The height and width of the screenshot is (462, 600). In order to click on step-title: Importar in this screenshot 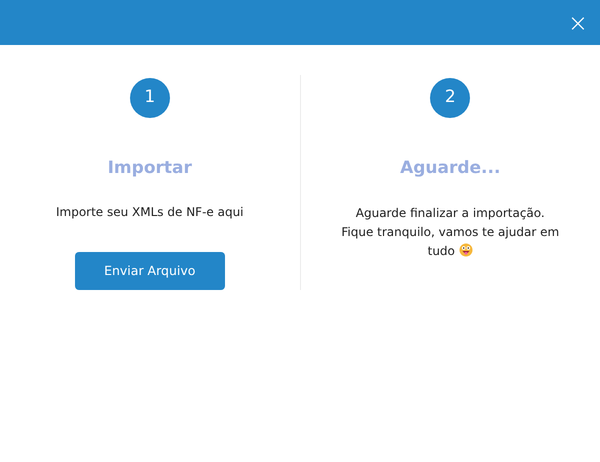, I will do `click(150, 168)`.